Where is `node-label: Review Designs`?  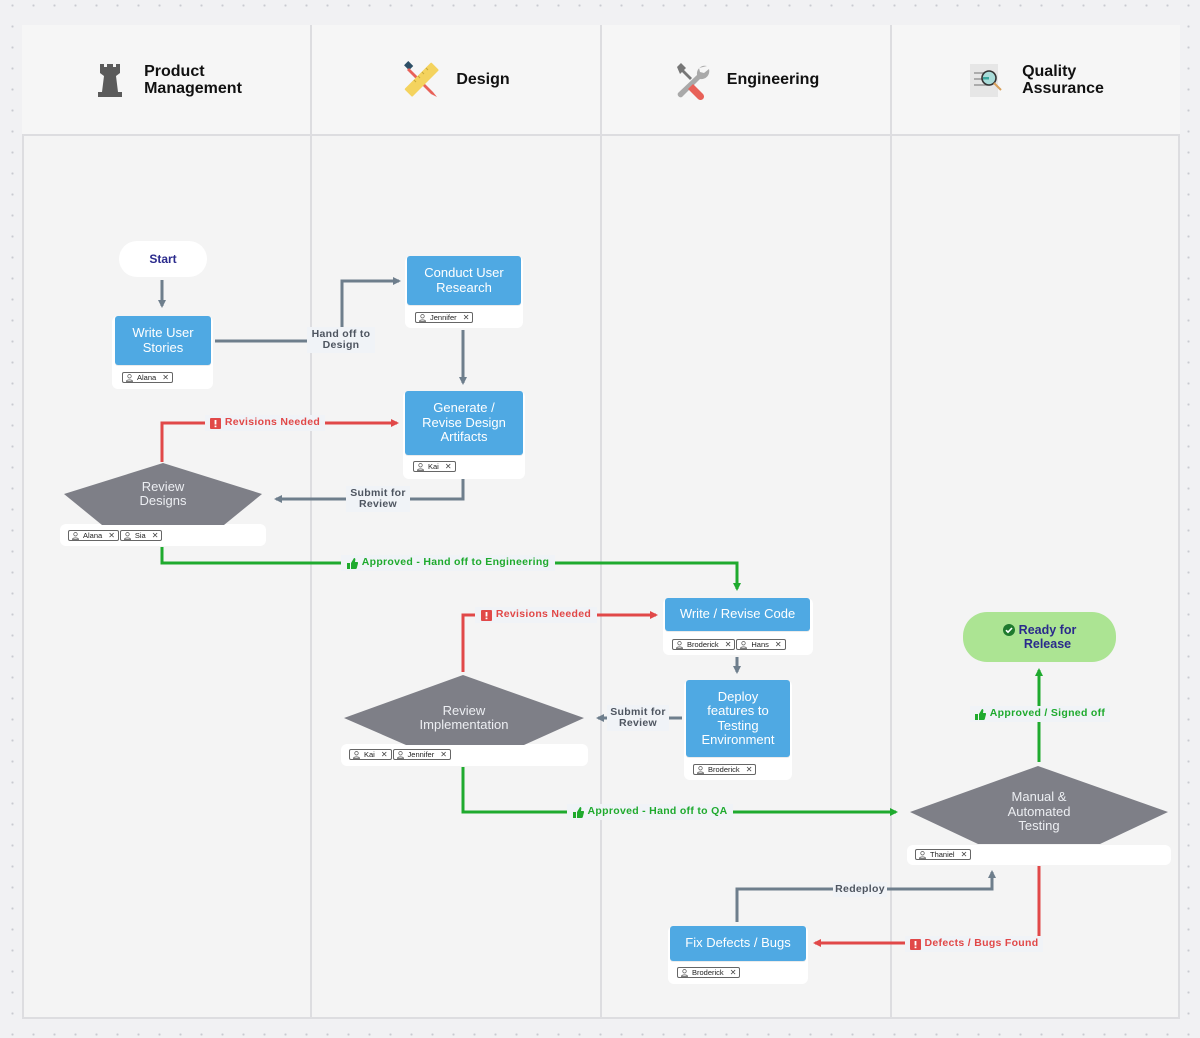
node-label: Review Designs is located at coordinates (163, 493).